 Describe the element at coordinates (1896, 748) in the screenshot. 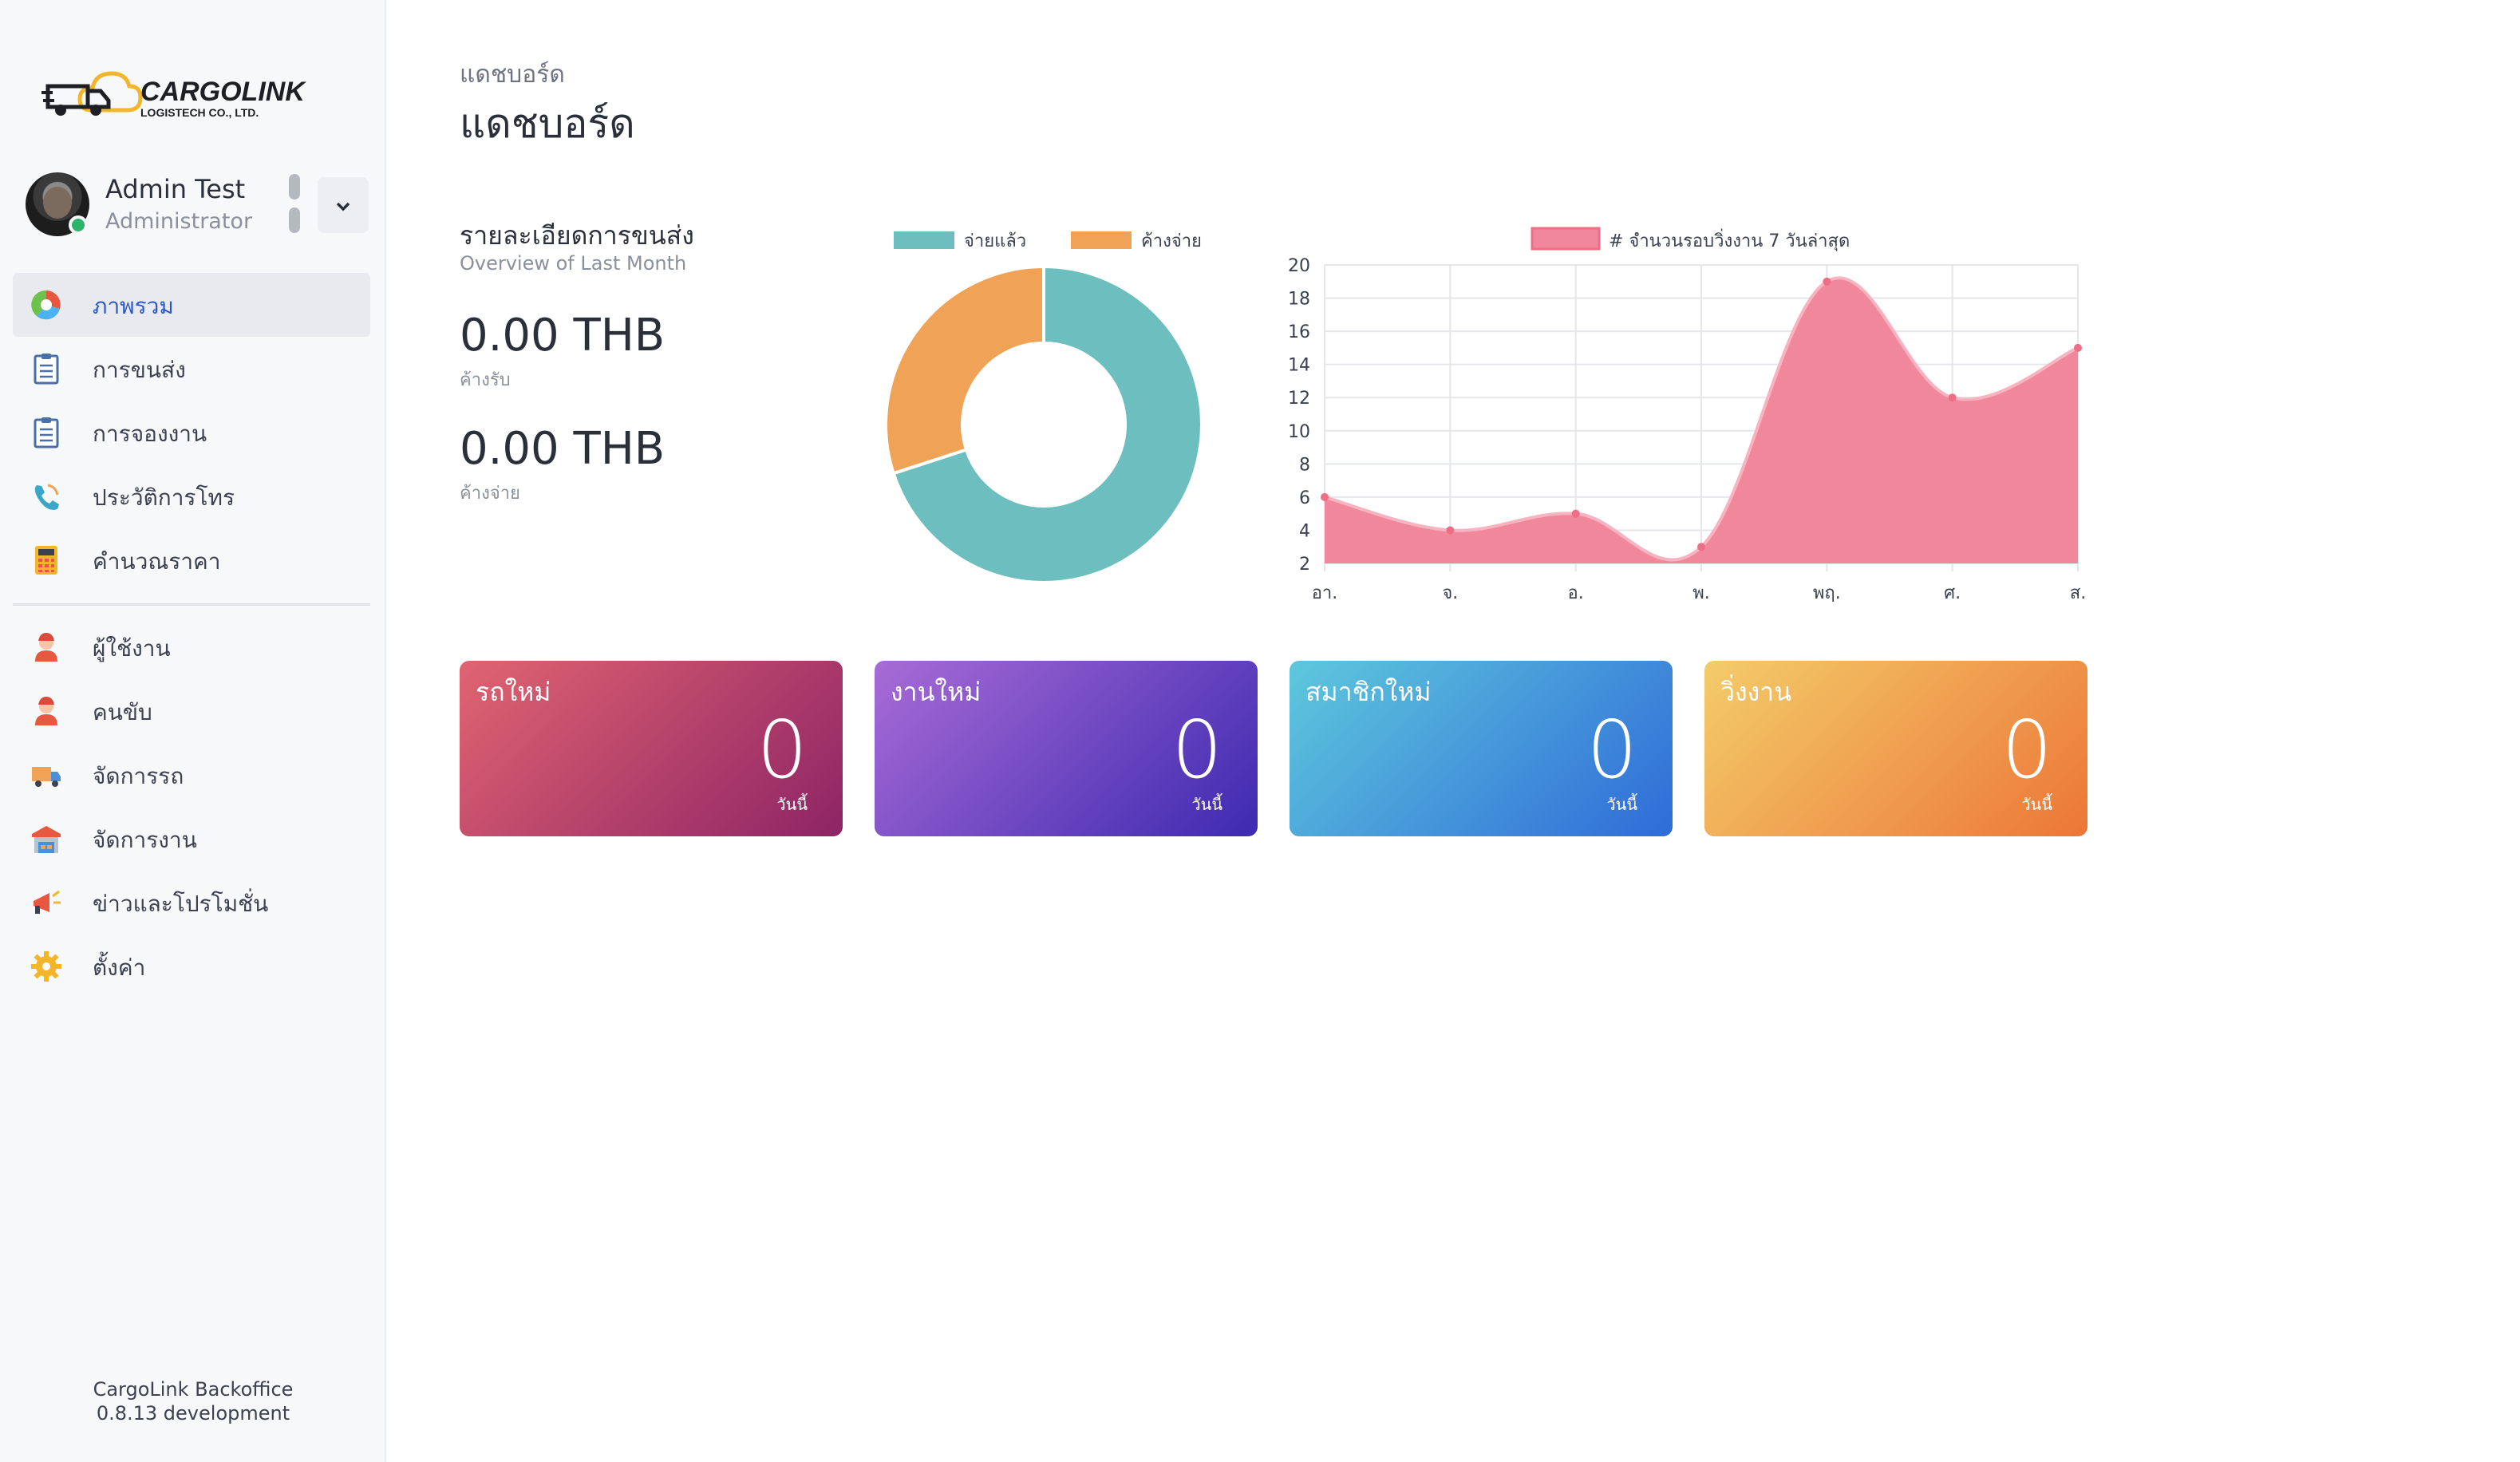

I see `stat-card-running-jobs: วิ่งงาน 0 วันนี้` at that location.